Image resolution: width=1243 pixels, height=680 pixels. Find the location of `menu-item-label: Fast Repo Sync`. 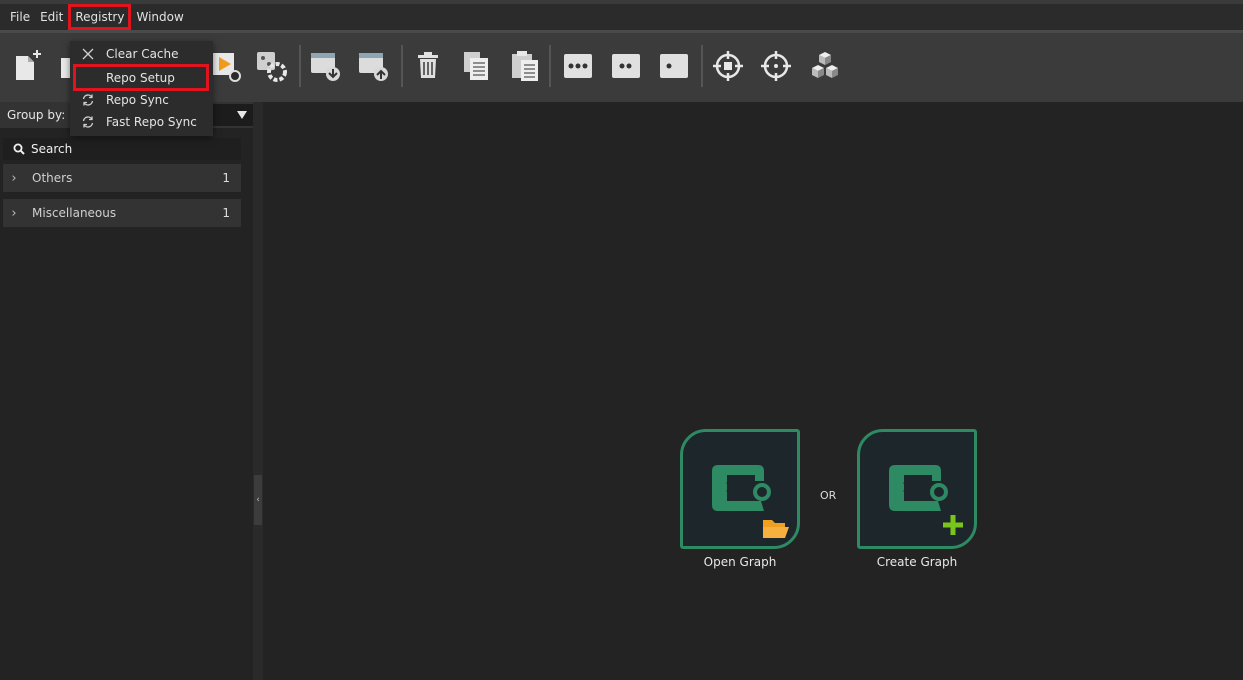

menu-item-label: Fast Repo Sync is located at coordinates (151, 122).